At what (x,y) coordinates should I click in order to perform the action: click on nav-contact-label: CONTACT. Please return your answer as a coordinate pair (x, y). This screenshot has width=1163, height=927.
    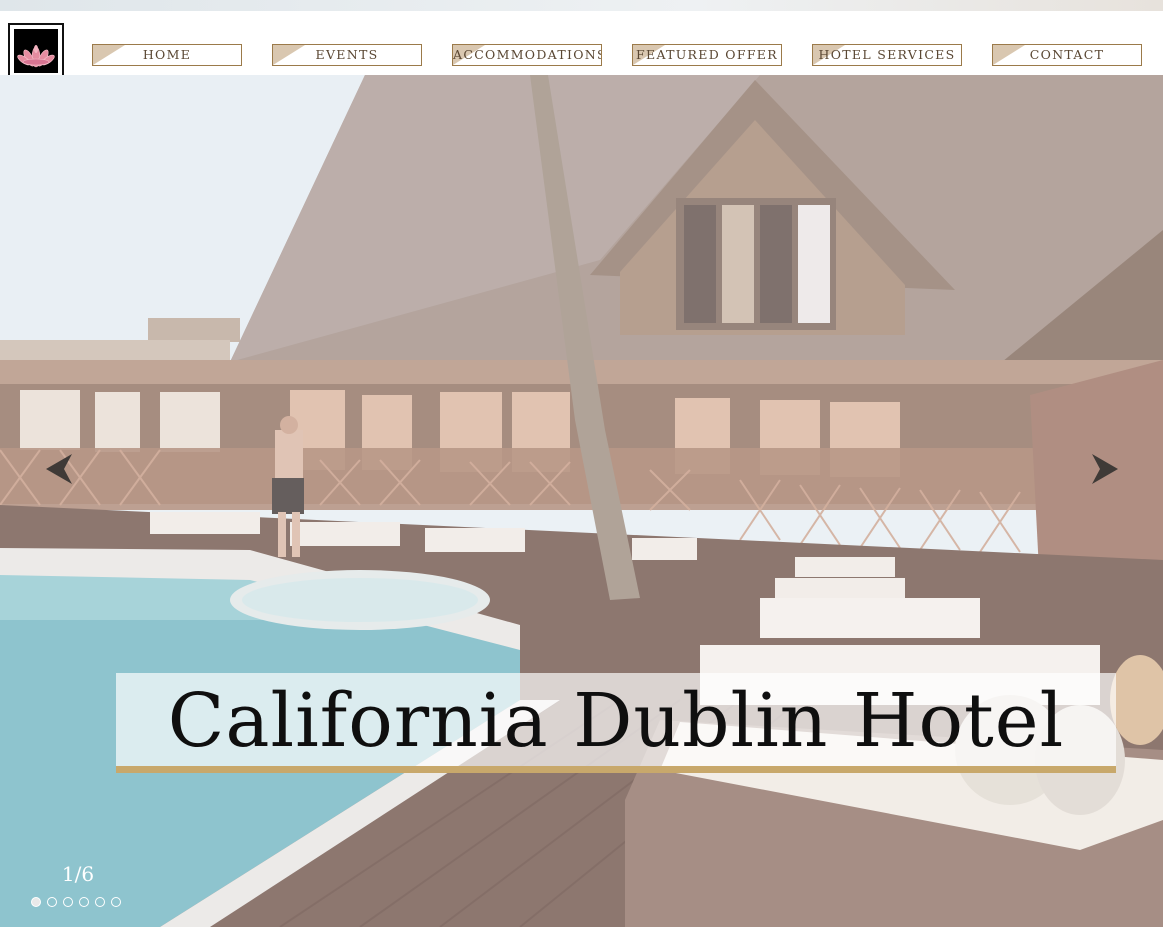
    Looking at the image, I should click on (1067, 54).